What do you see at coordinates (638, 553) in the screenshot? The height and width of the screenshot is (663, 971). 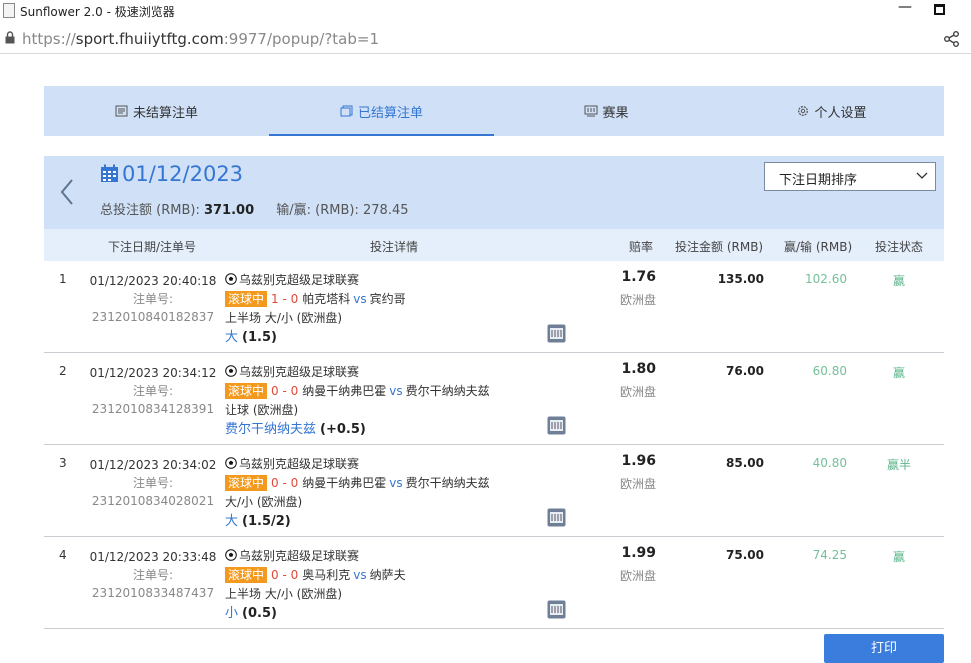 I see `odds-value: 1.99` at bounding box center [638, 553].